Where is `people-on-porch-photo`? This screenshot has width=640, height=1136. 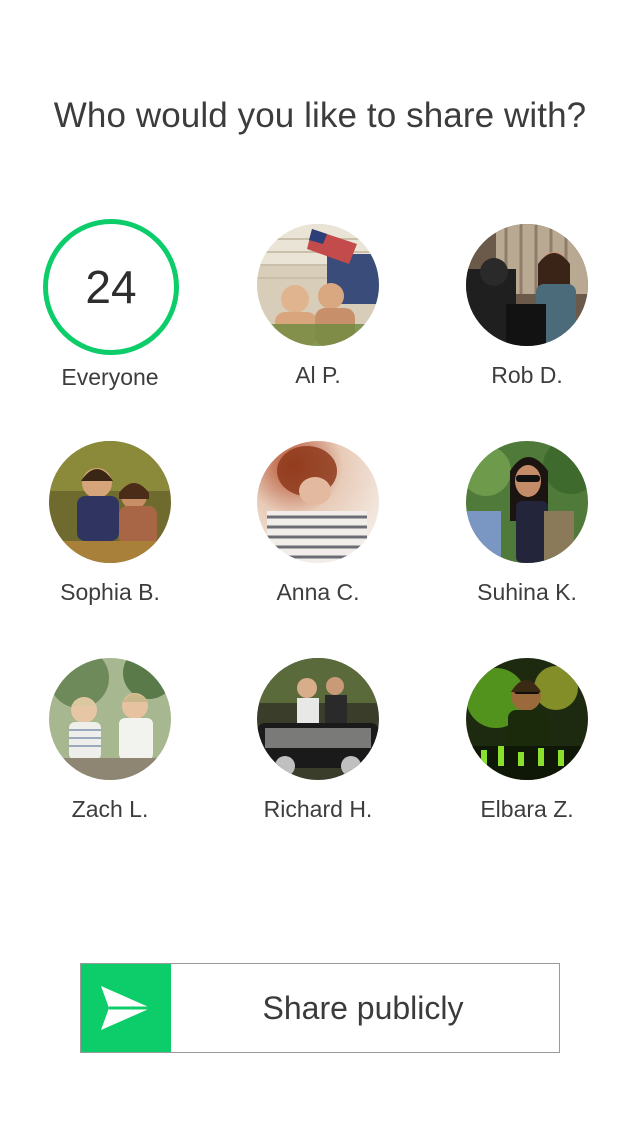
people-on-porch-photo is located at coordinates (527, 285).